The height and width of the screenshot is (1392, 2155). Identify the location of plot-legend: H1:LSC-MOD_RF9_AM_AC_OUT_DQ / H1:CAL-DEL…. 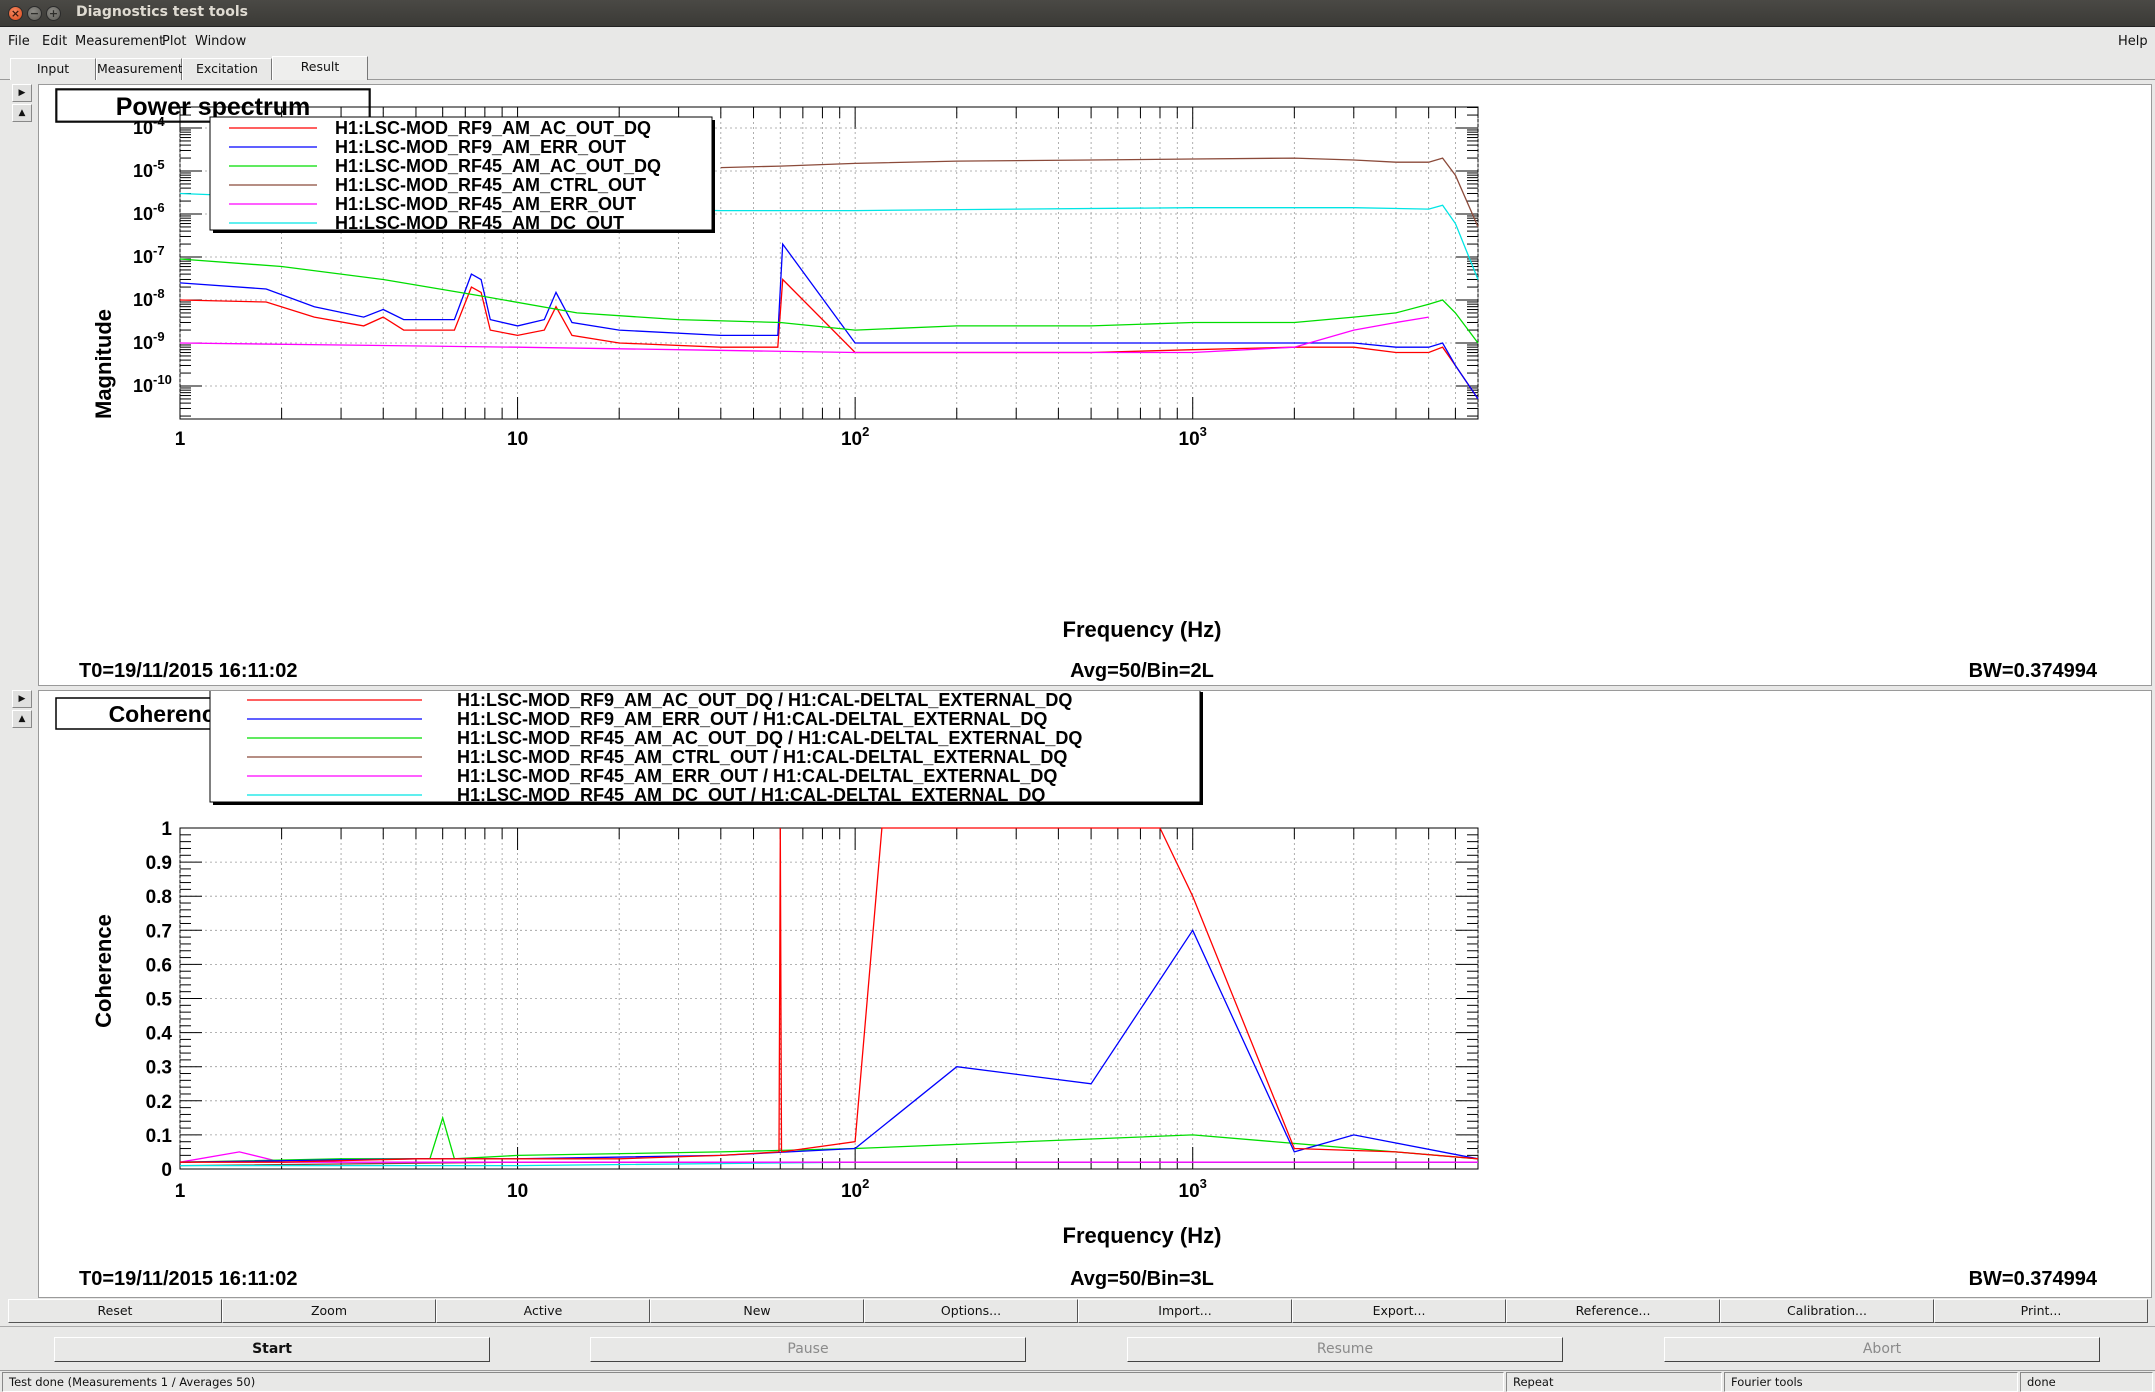
(706, 748).